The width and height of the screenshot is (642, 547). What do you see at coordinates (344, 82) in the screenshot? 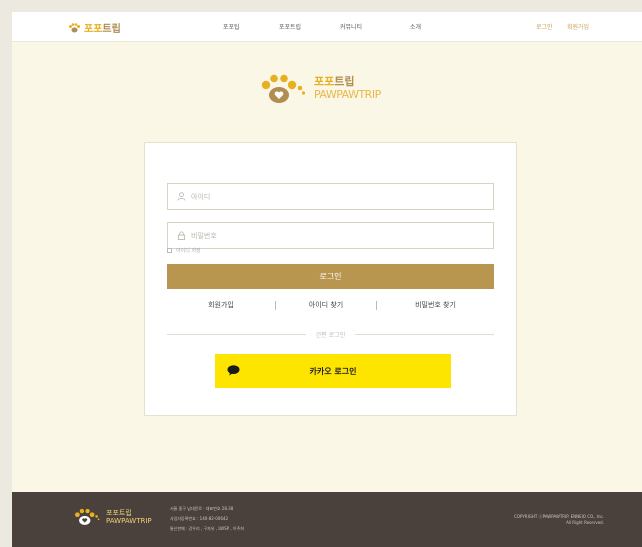
I see `brand-title-trip: 트립` at bounding box center [344, 82].